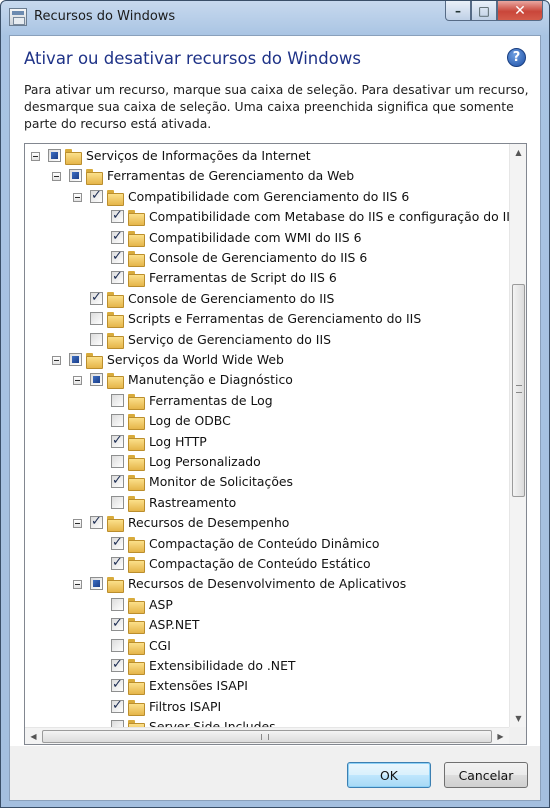 This screenshot has height=808, width=550. What do you see at coordinates (516, 57) in the screenshot?
I see `help-icon: ?` at bounding box center [516, 57].